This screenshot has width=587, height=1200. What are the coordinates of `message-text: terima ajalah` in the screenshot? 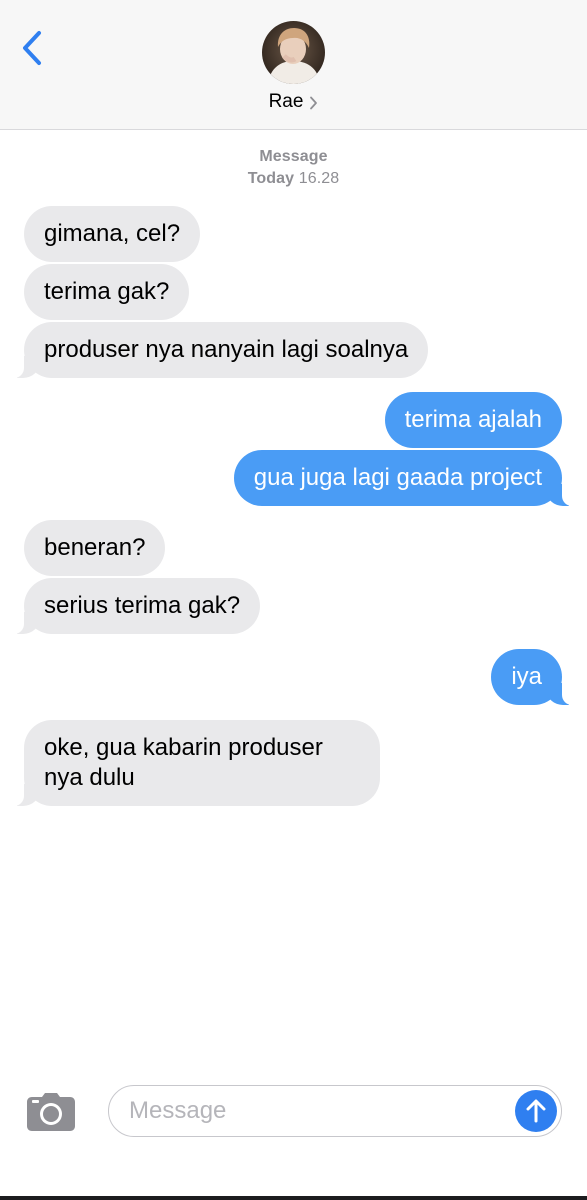 It's located at (473, 419).